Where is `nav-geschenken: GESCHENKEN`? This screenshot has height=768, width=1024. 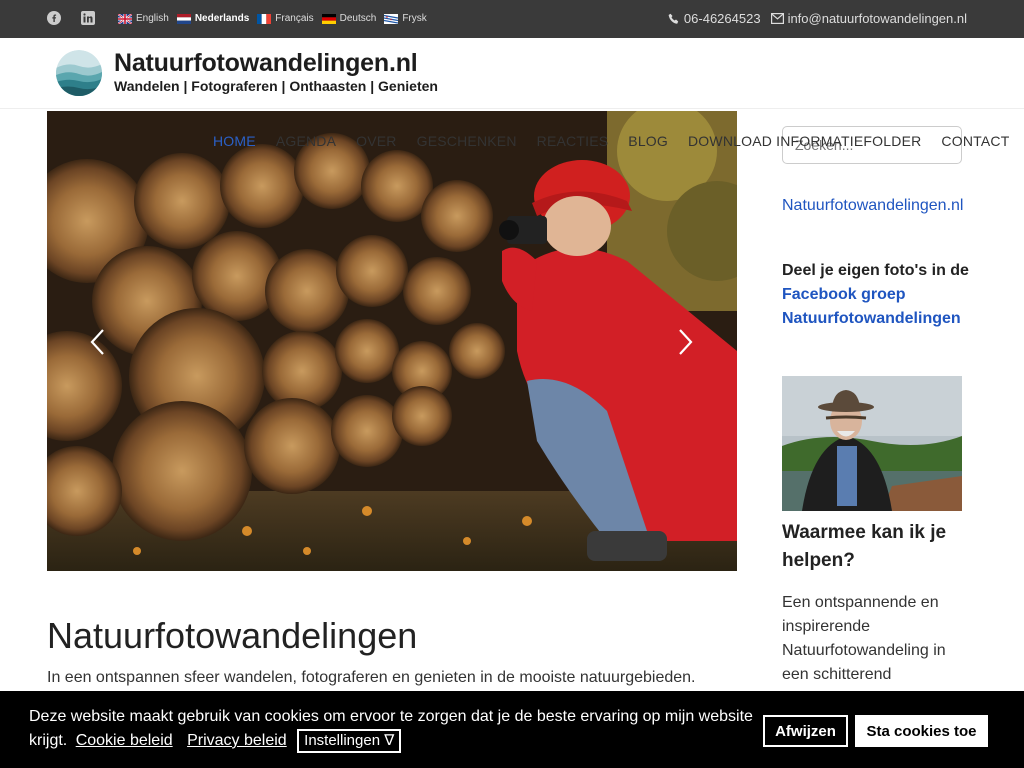 nav-geschenken: GESCHENKEN is located at coordinates (467, 141).